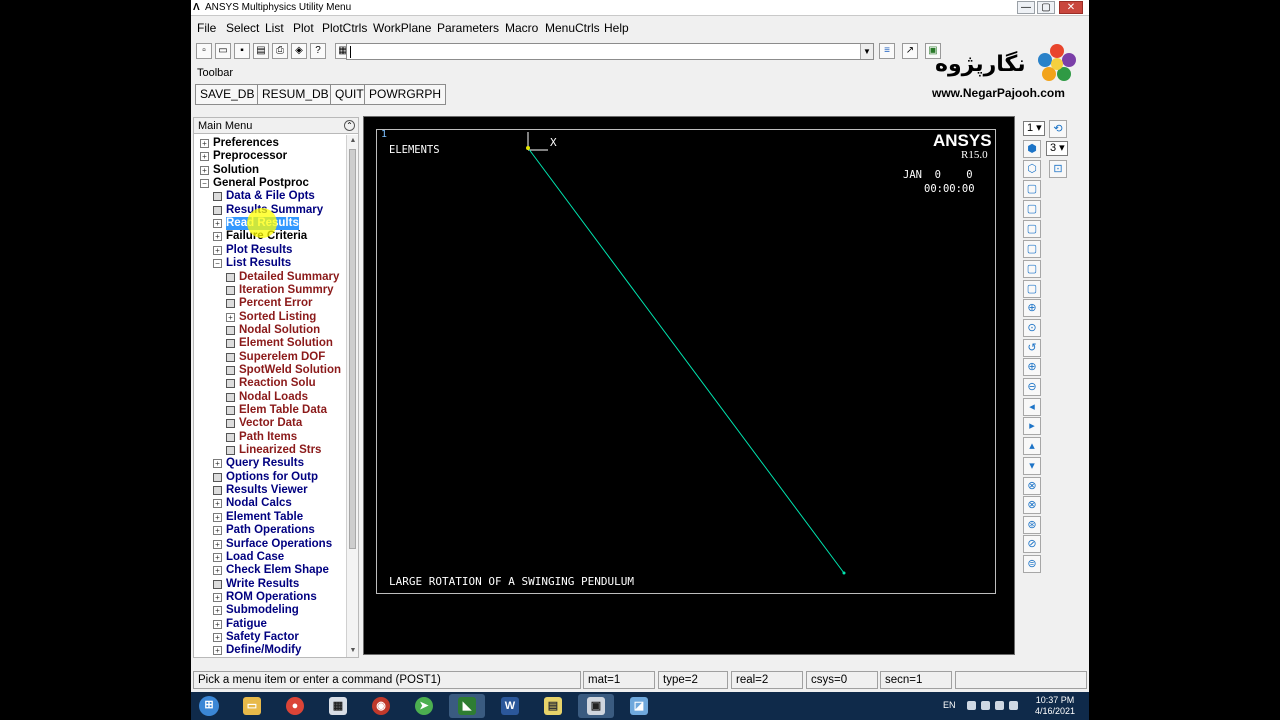 This screenshot has width=1280, height=720. What do you see at coordinates (1058, 129) in the screenshot?
I see `dynamic-mode-icon: ⟲` at bounding box center [1058, 129].